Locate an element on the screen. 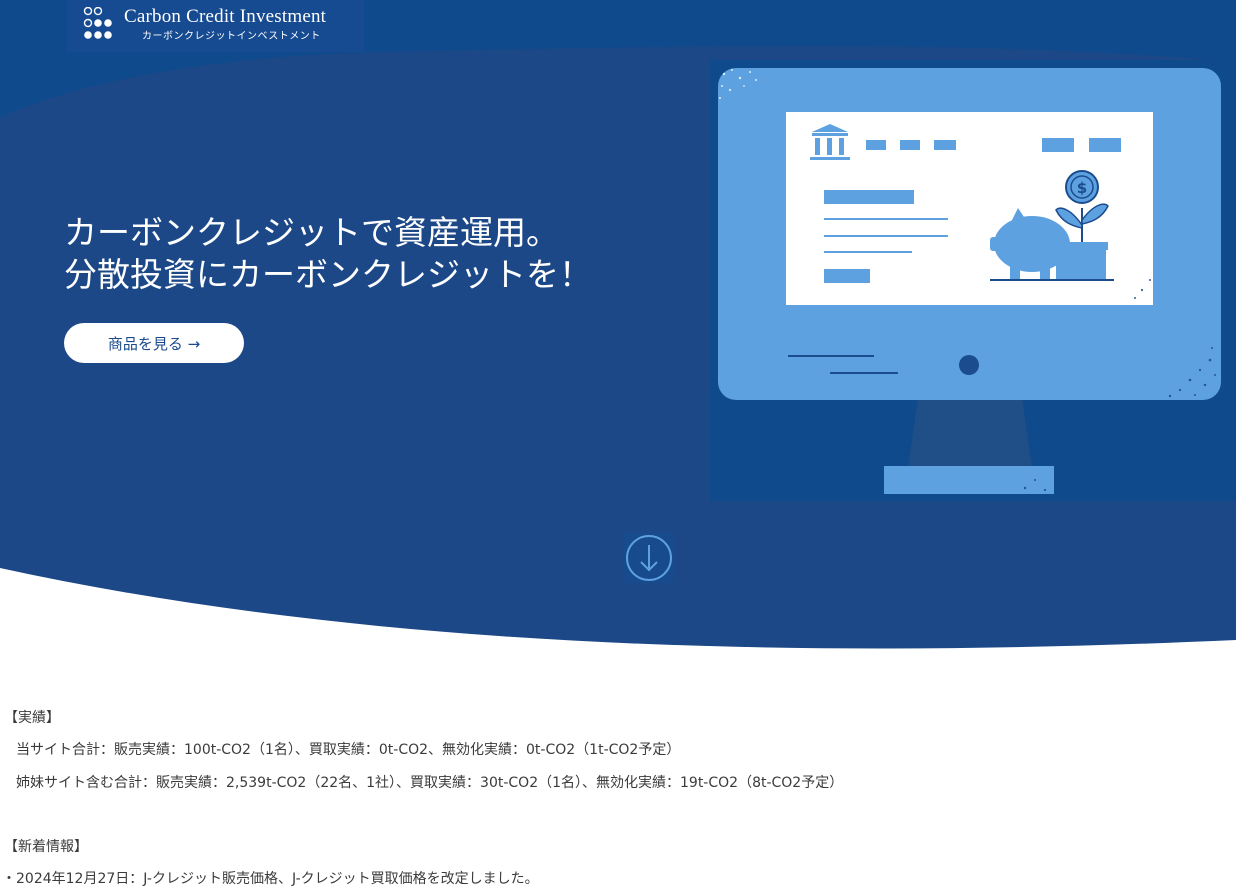 Image resolution: width=1236 pixels, height=891 pixels. results-heading: 【実績】 is located at coordinates (32, 718).